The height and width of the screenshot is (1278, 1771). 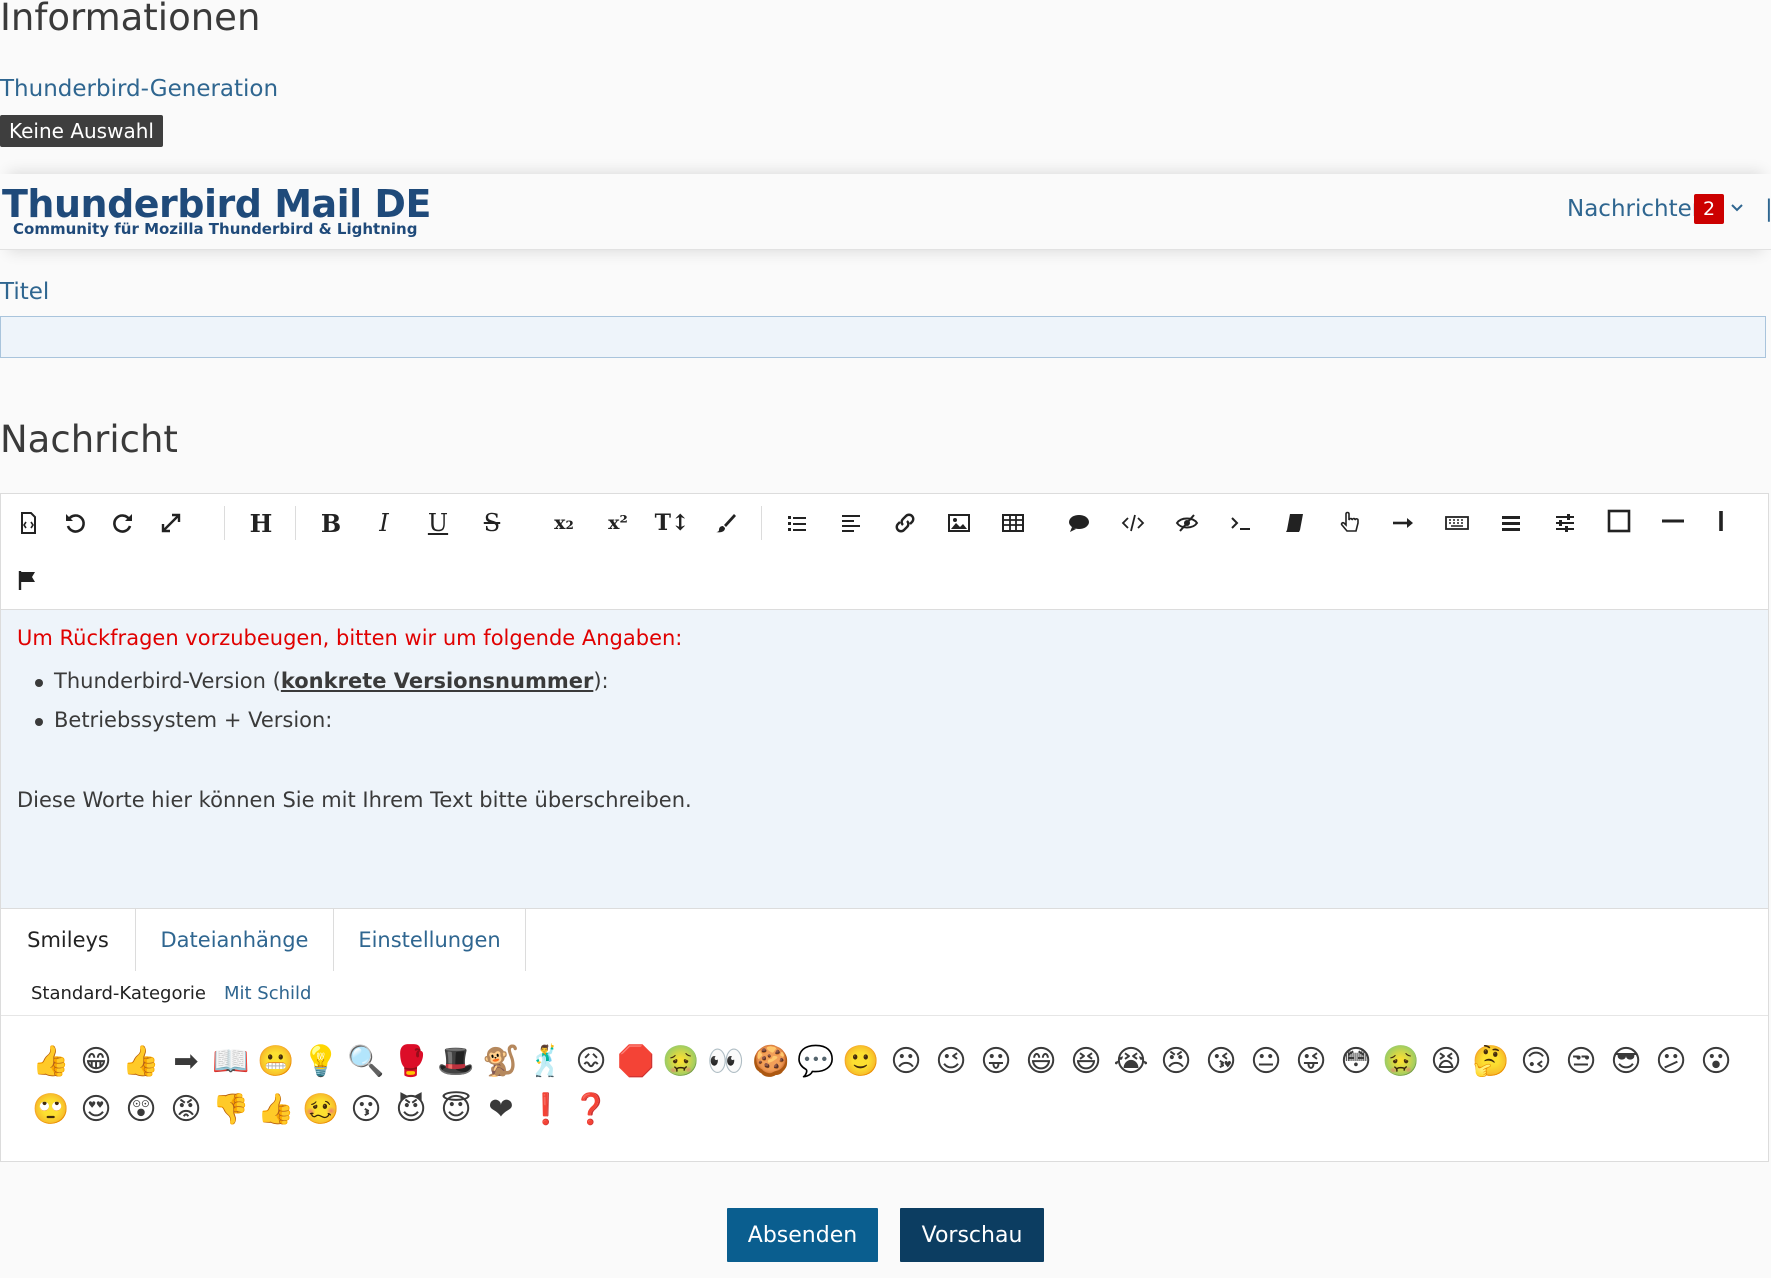 I want to click on redo-icon, so click(x=123, y=523).